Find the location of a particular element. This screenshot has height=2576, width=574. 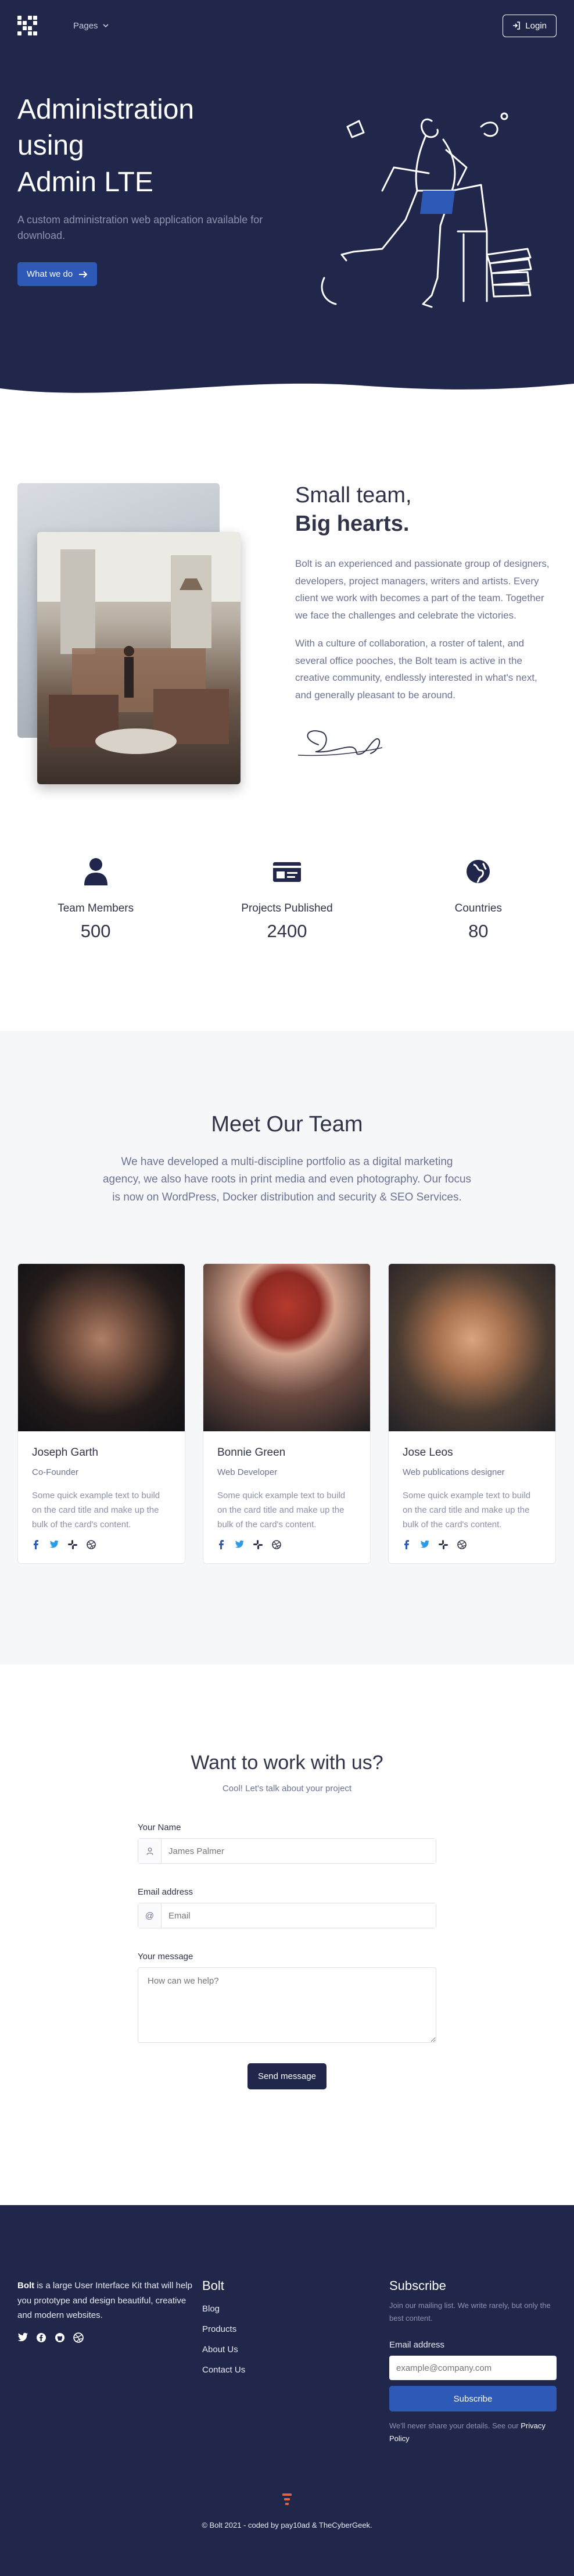

id-card-icon is located at coordinates (286, 872).